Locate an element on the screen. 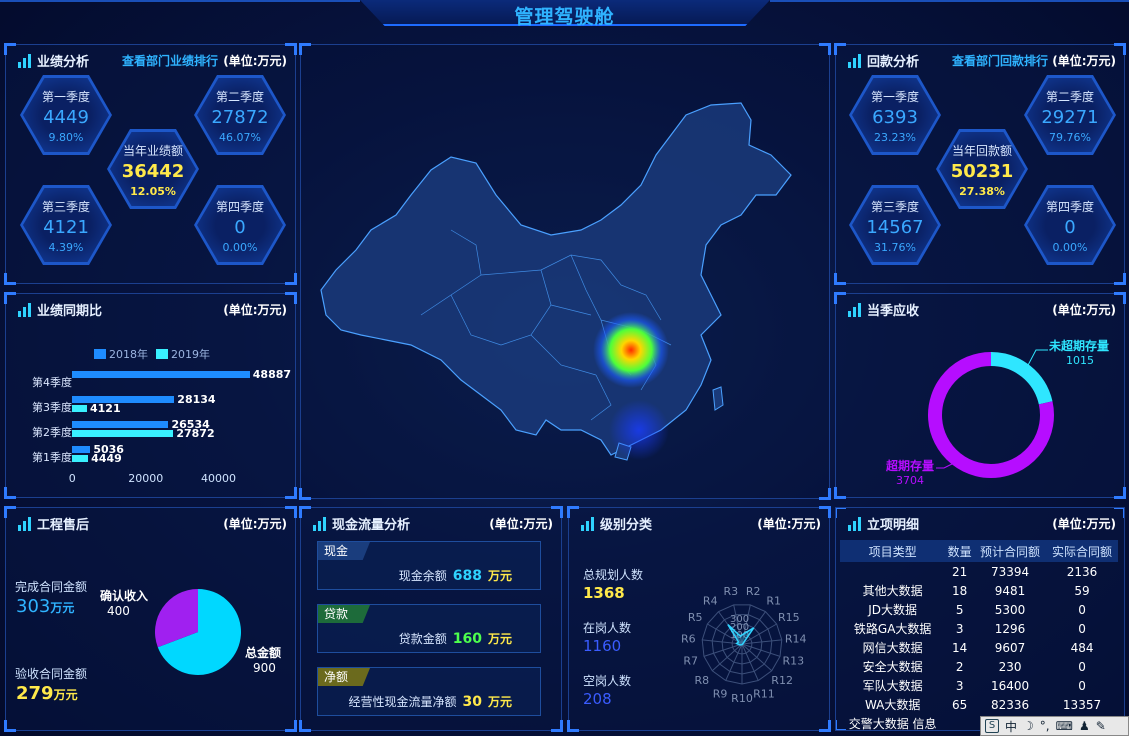  keyboard-icon: ⌨ is located at coordinates (1064, 726).